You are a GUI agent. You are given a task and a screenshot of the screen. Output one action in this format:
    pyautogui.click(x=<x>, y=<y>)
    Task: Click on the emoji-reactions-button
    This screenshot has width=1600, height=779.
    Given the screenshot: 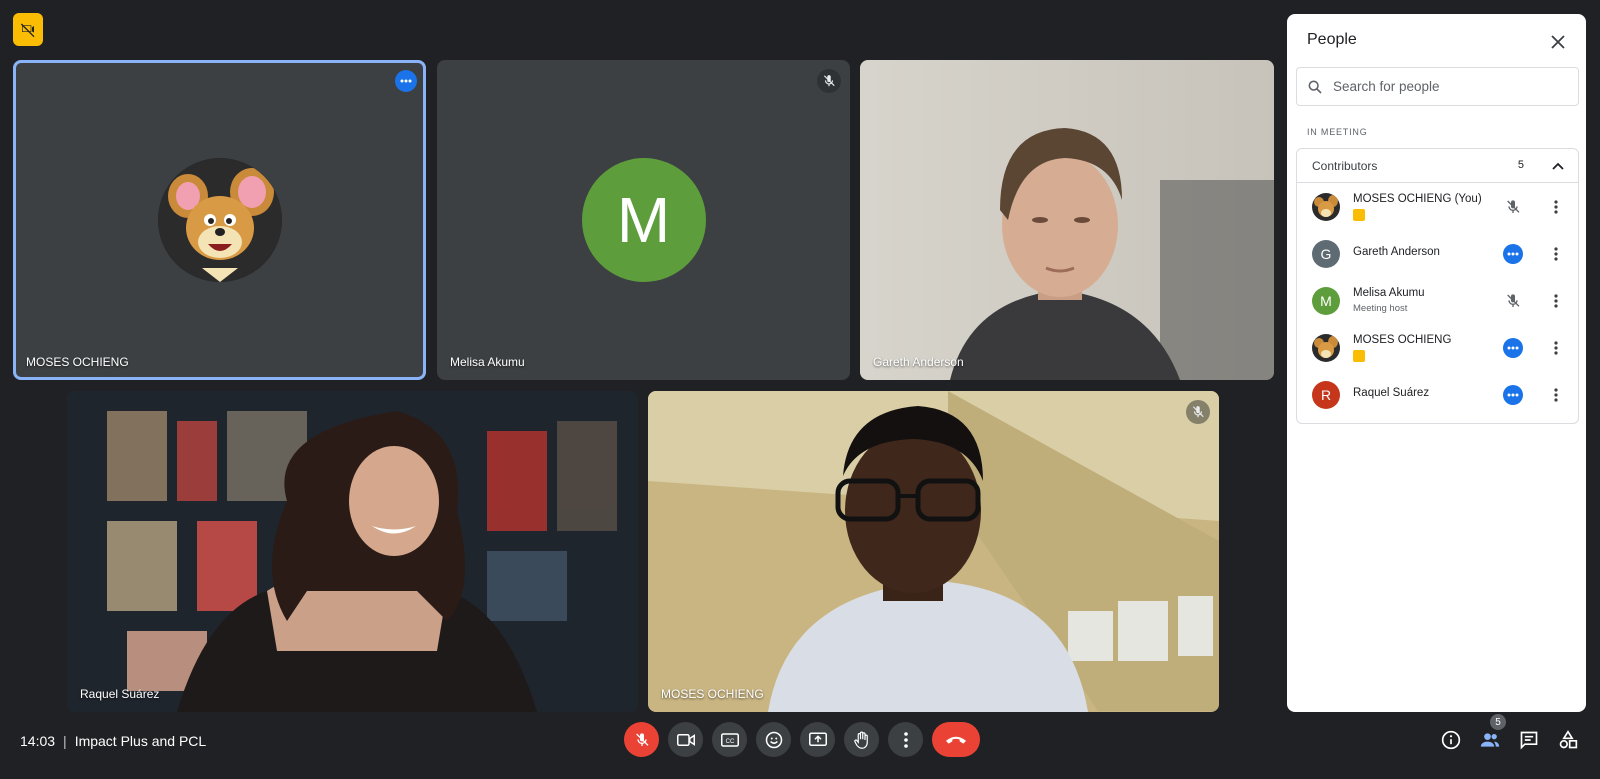 What is the action you would take?
    pyautogui.click(x=773, y=739)
    